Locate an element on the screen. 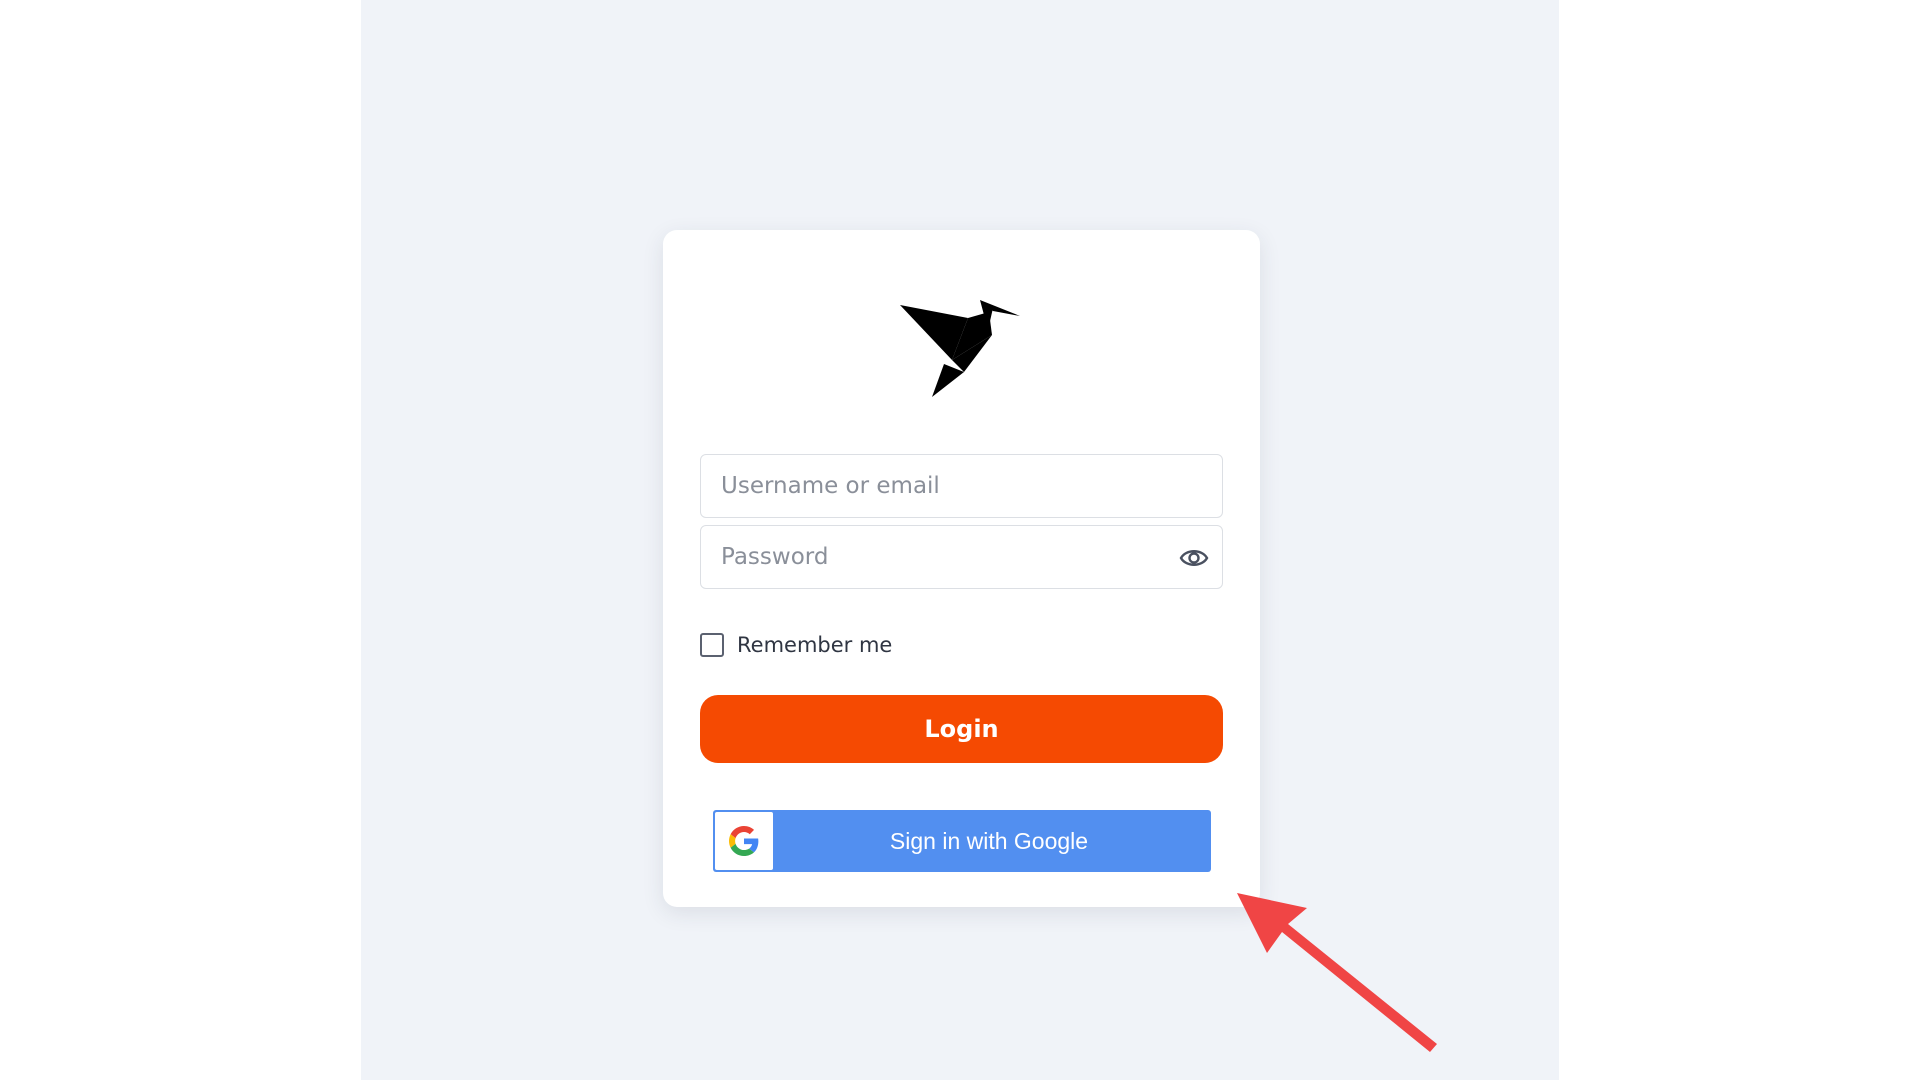  google-icon-container is located at coordinates (744, 841).